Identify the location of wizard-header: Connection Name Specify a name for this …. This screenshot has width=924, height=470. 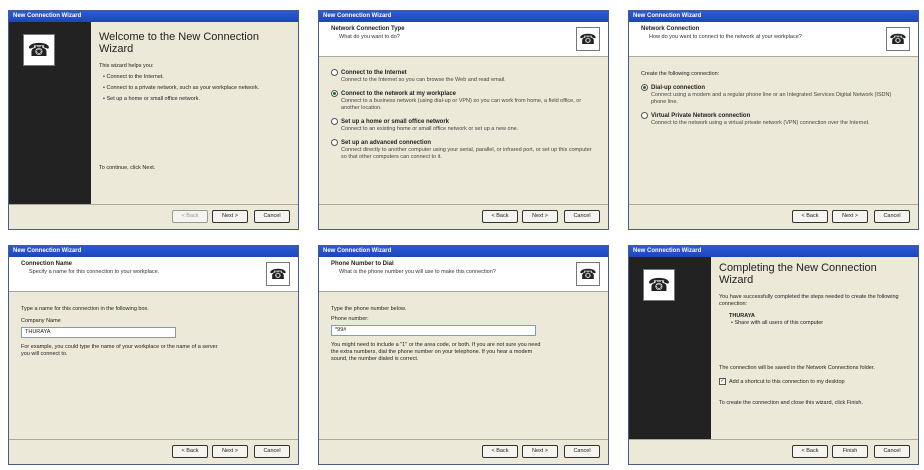
(153, 274).